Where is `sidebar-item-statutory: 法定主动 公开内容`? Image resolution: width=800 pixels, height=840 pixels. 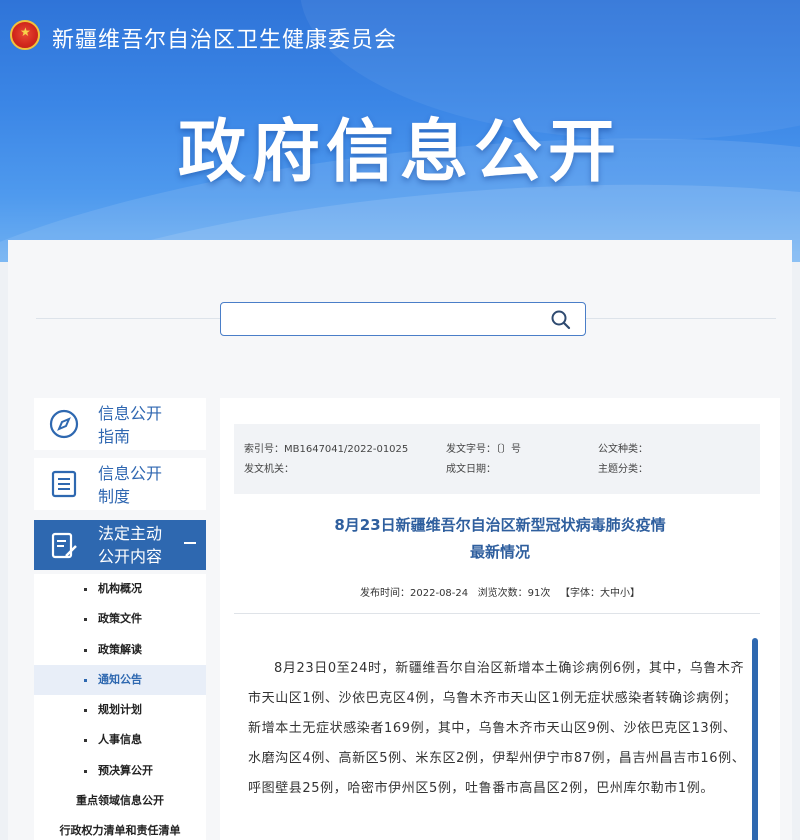
sidebar-item-statutory: 法定主动 公开内容 is located at coordinates (120, 545).